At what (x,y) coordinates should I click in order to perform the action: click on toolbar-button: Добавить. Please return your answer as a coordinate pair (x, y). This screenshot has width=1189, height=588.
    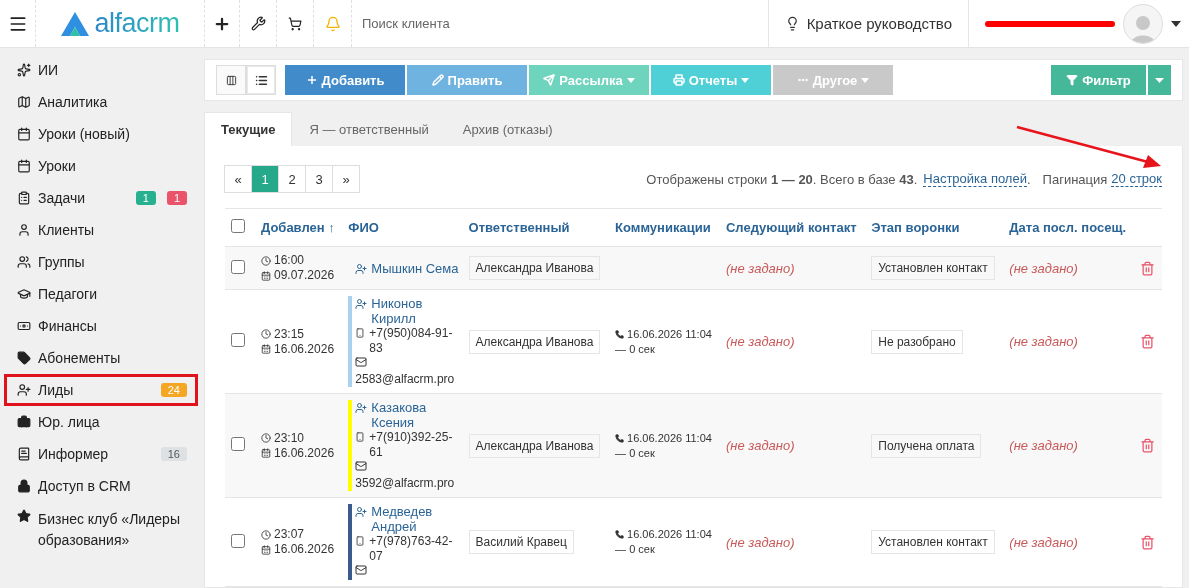
    Looking at the image, I should click on (345, 80).